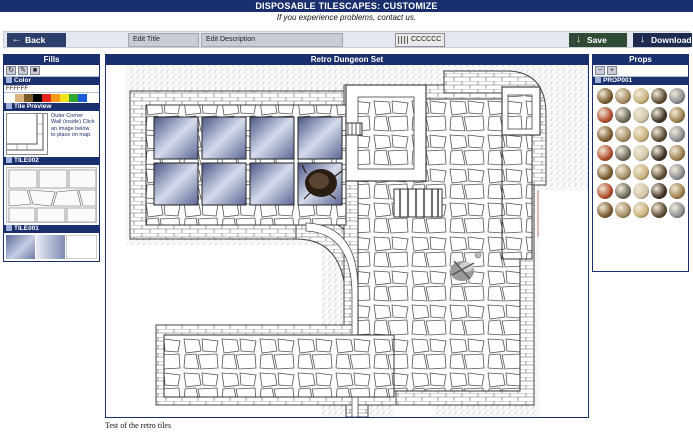 The image size is (693, 435). I want to click on sword-prop-icon, so click(676, 96).